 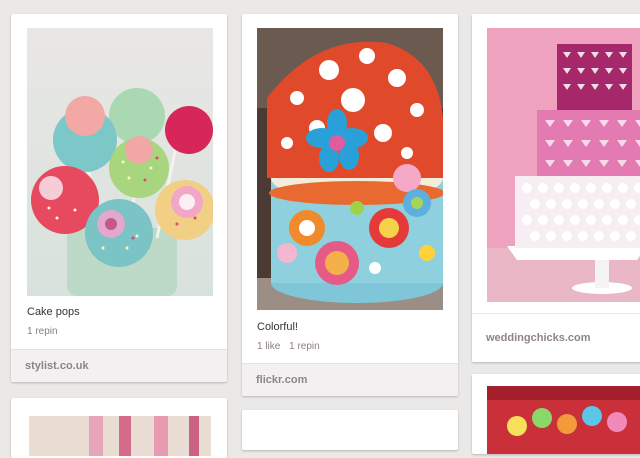 I want to click on pin-source: flickr.com, so click(x=350, y=379).